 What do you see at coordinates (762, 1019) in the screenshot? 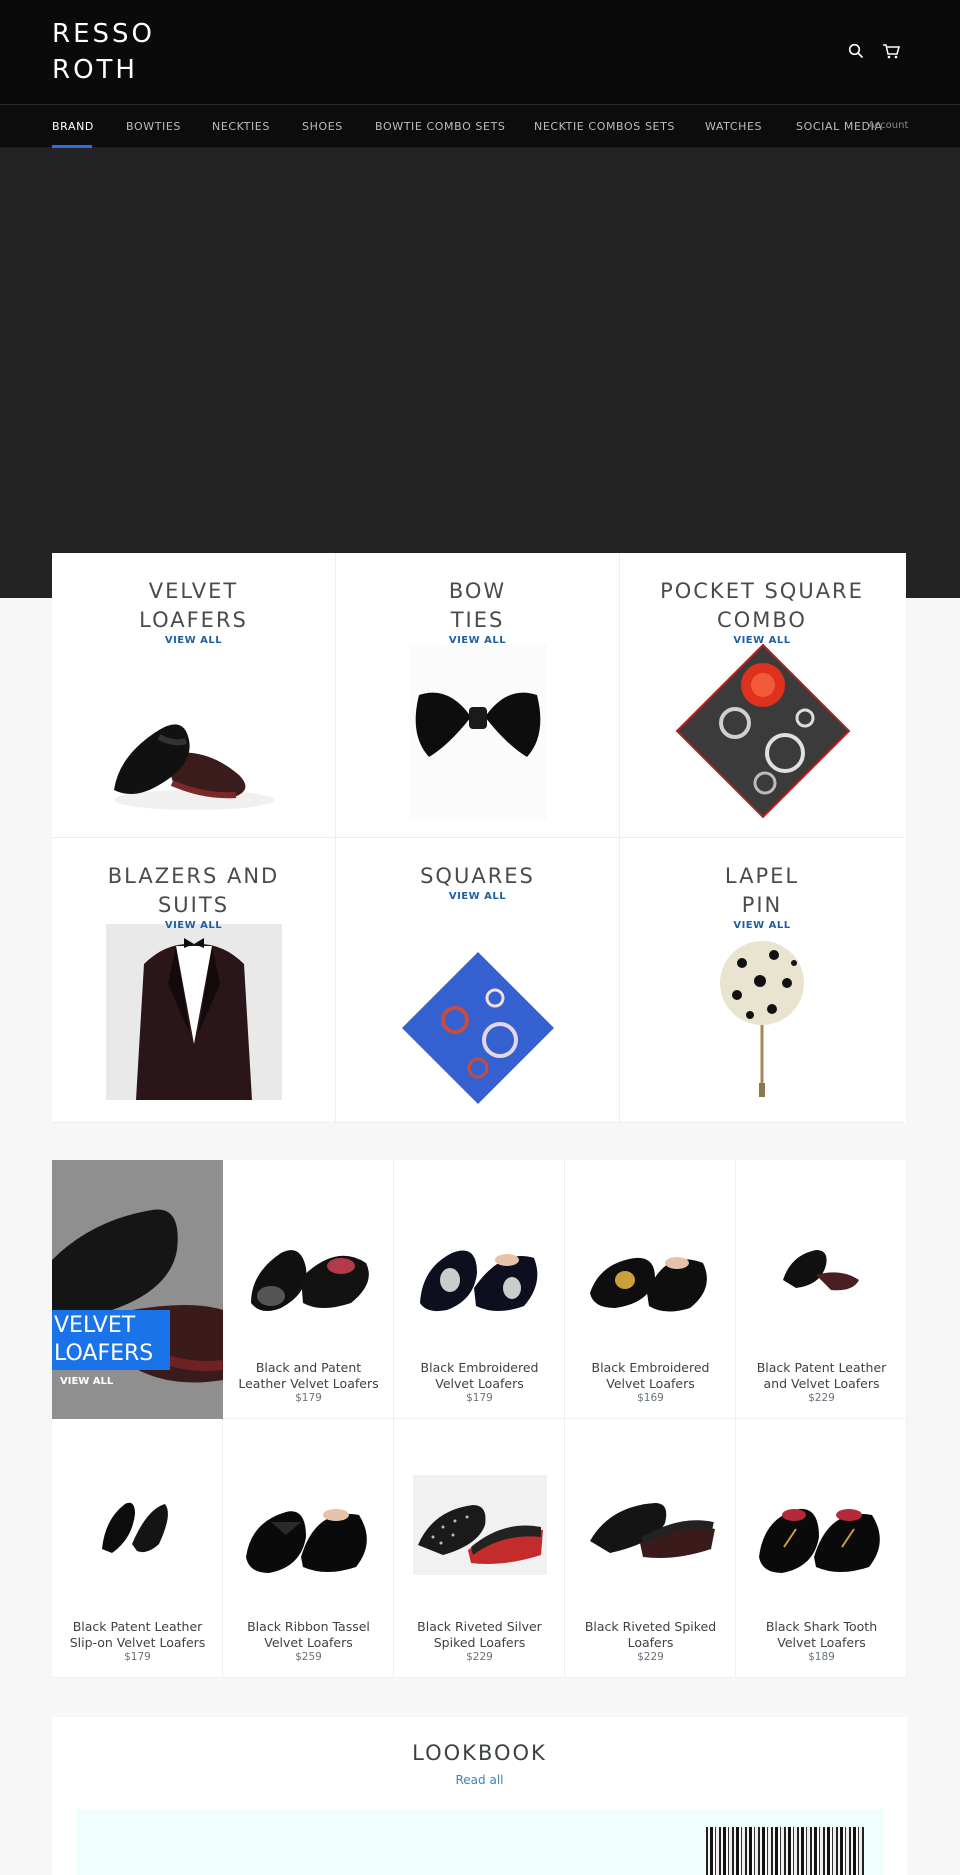
I see `lapel-pin-image` at bounding box center [762, 1019].